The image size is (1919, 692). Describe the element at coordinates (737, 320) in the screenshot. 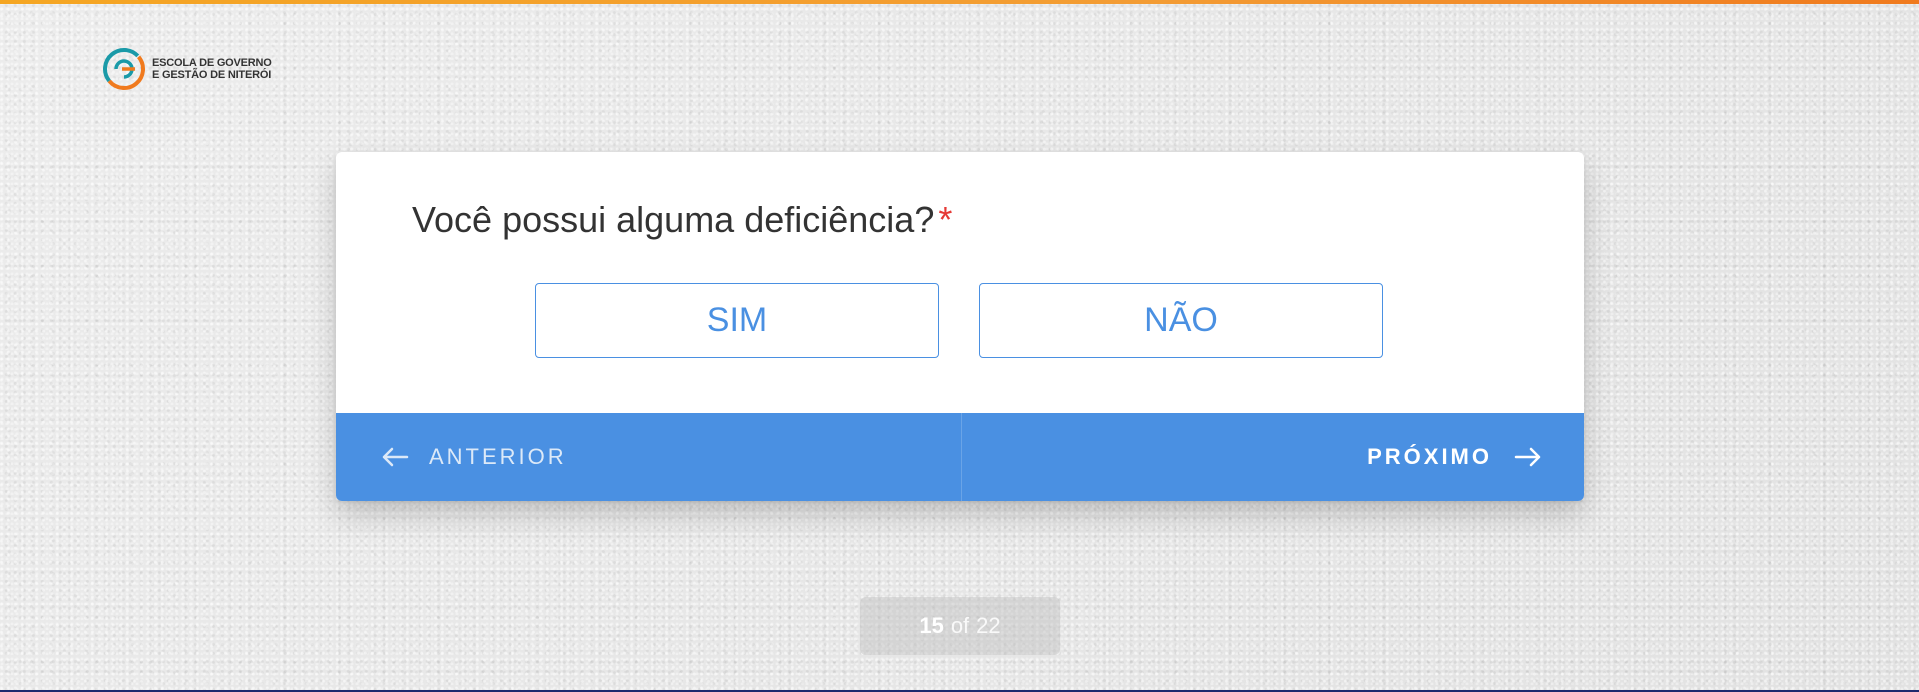

I see `option-sim-button: SIM` at that location.